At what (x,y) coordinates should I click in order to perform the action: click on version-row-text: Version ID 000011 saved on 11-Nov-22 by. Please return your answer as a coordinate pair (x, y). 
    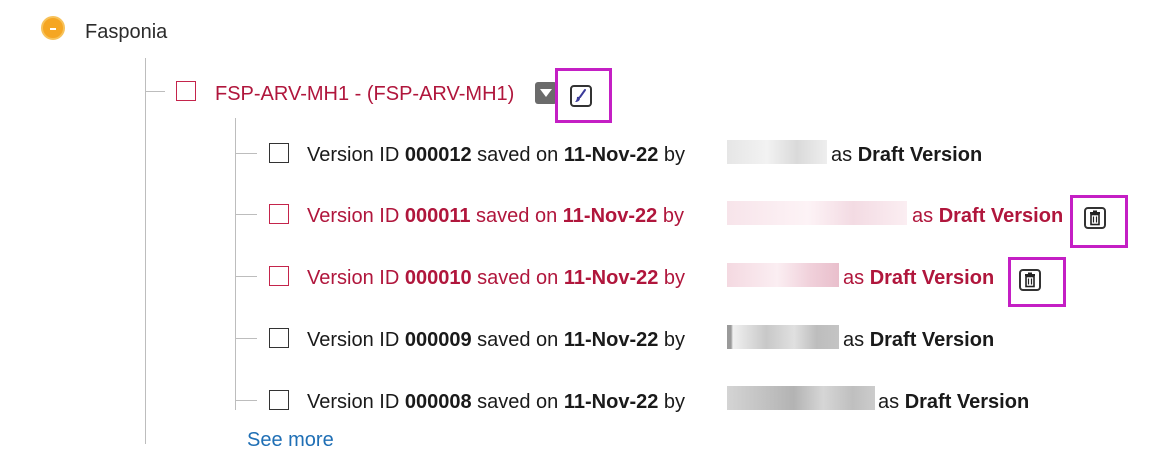
    Looking at the image, I should click on (495, 216).